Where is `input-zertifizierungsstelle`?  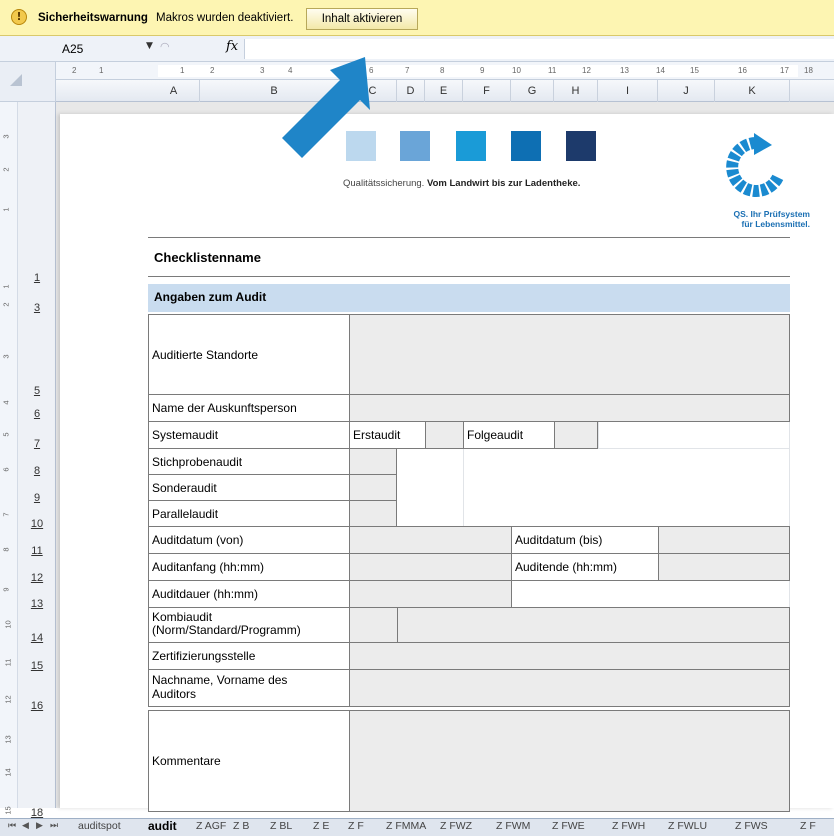
input-zertifizierungsstelle is located at coordinates (569, 656).